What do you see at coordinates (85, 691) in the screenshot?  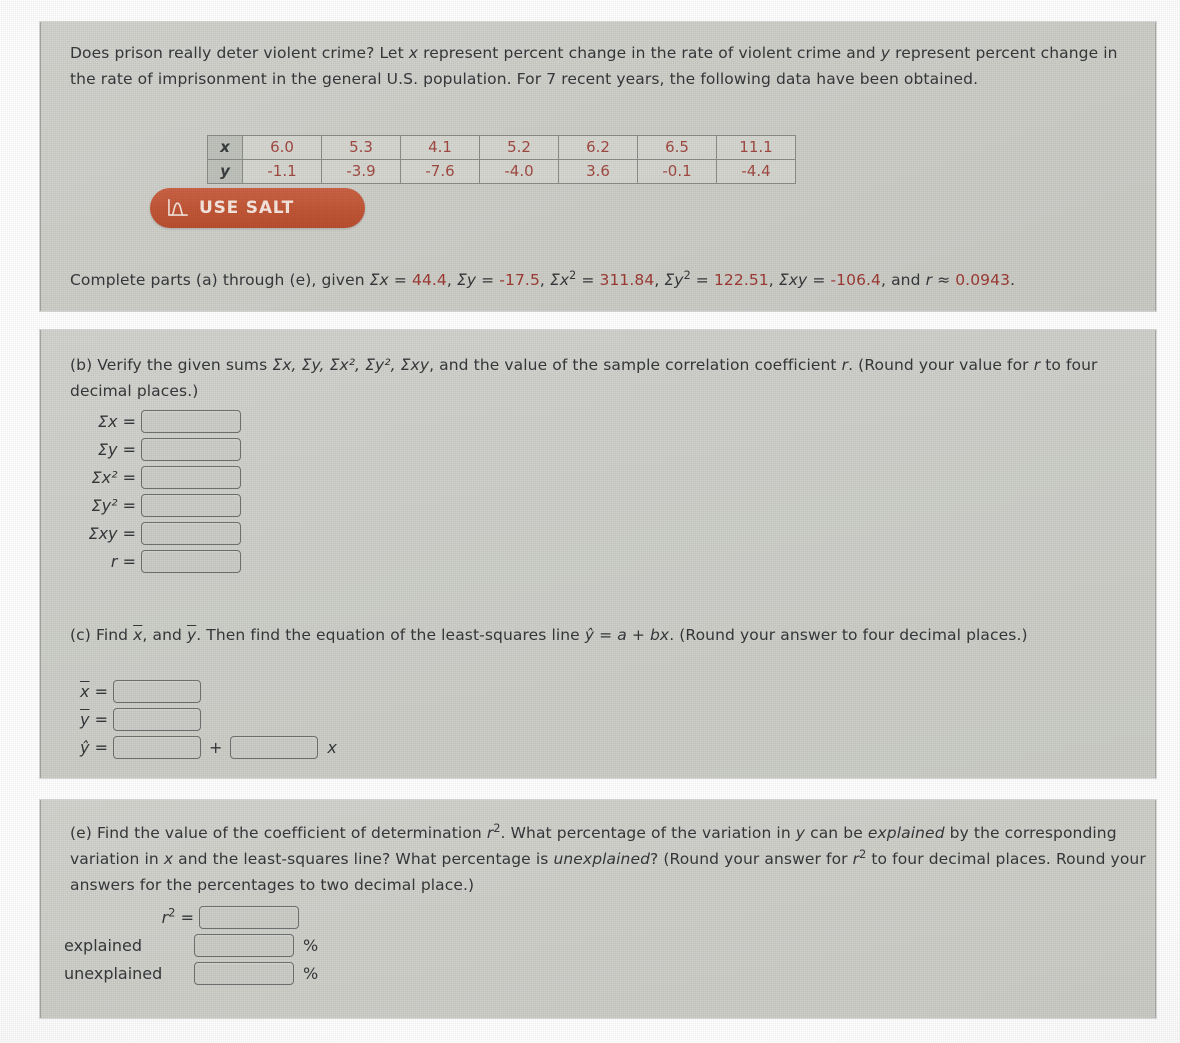 I see `xbar-symbol: x` at bounding box center [85, 691].